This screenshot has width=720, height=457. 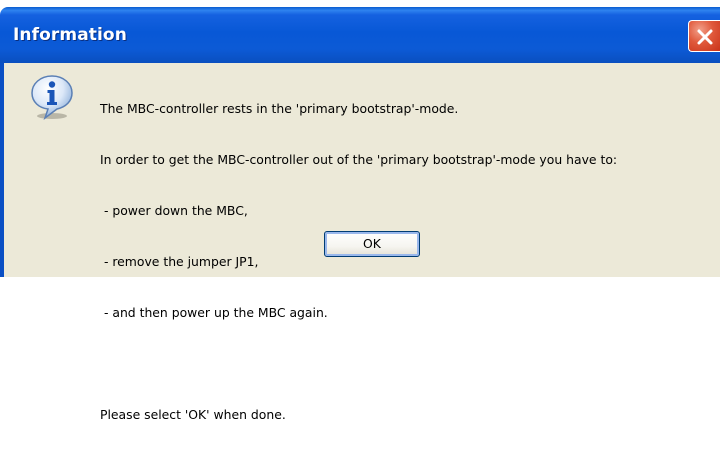 I want to click on information-icon, so click(x=52, y=97).